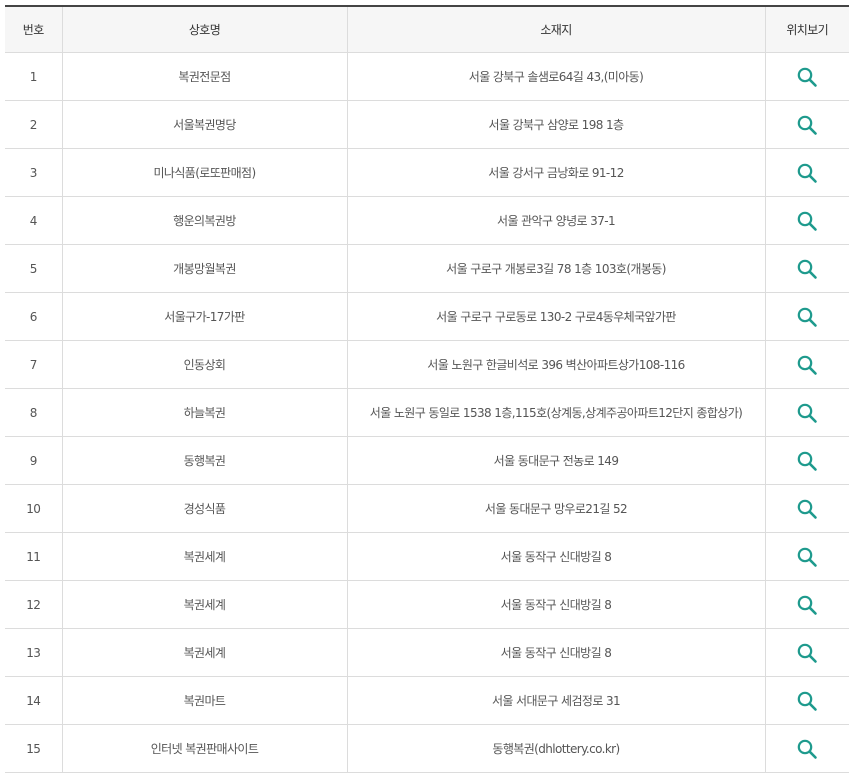  What do you see at coordinates (556, 29) in the screenshot?
I see `column-header-address: 소재지` at bounding box center [556, 29].